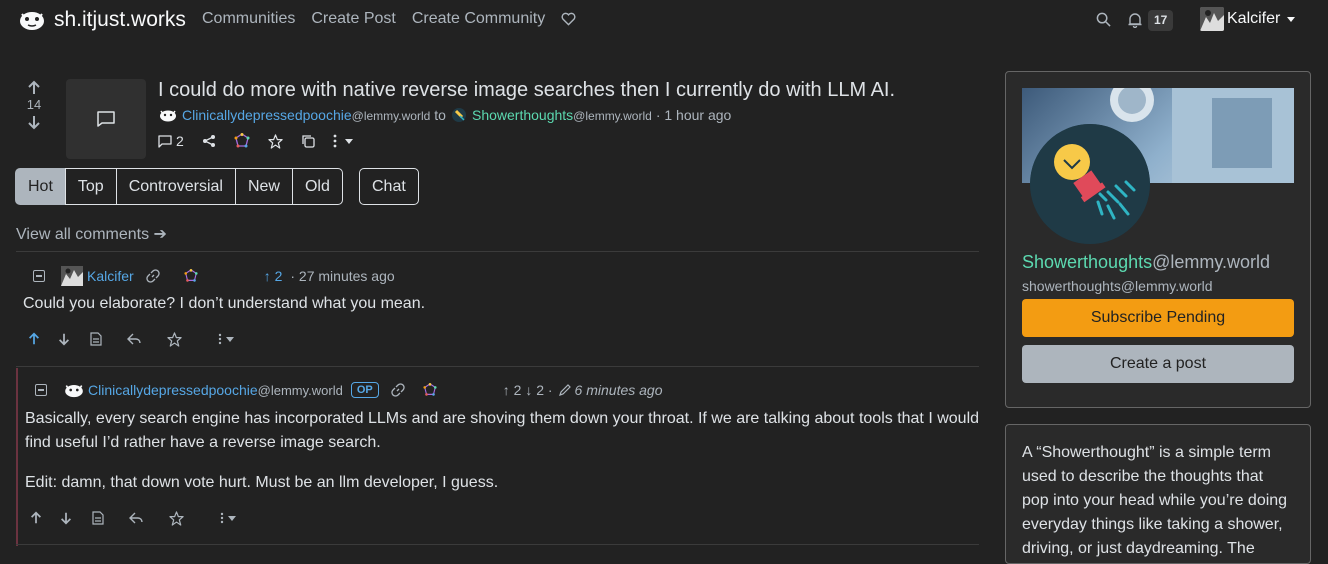  I want to click on post-time: · 1 hour ago, so click(693, 115).